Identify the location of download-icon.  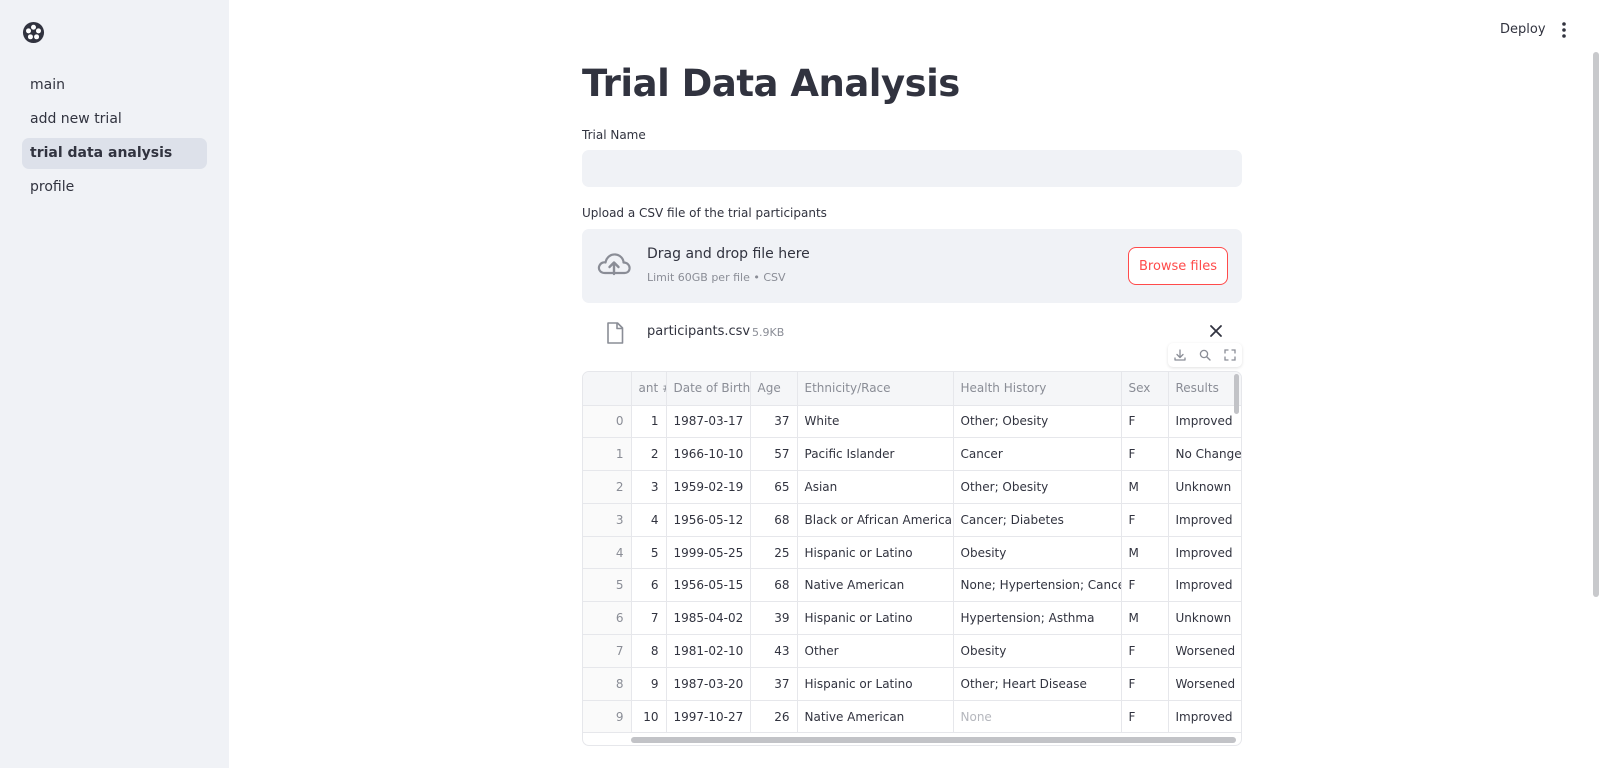
(1180, 355).